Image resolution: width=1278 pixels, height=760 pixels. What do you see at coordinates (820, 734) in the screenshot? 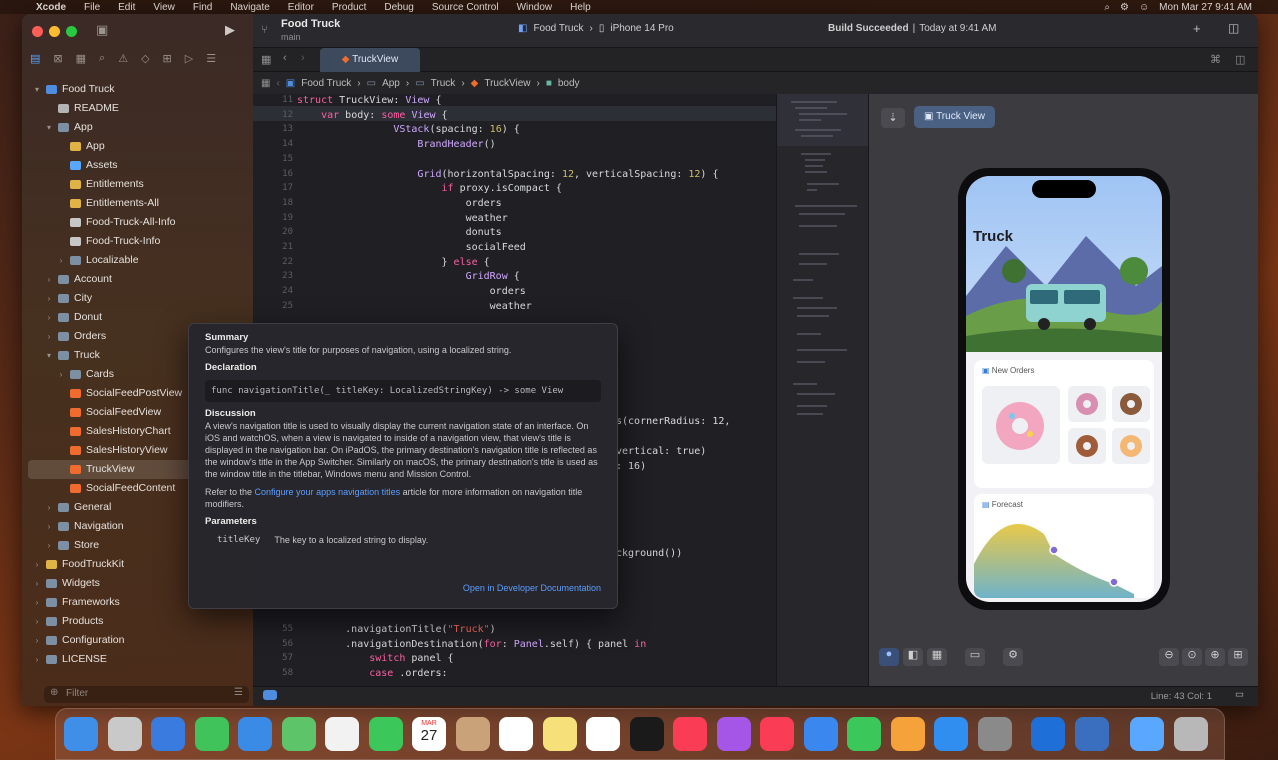
I see `keynote-icon` at bounding box center [820, 734].